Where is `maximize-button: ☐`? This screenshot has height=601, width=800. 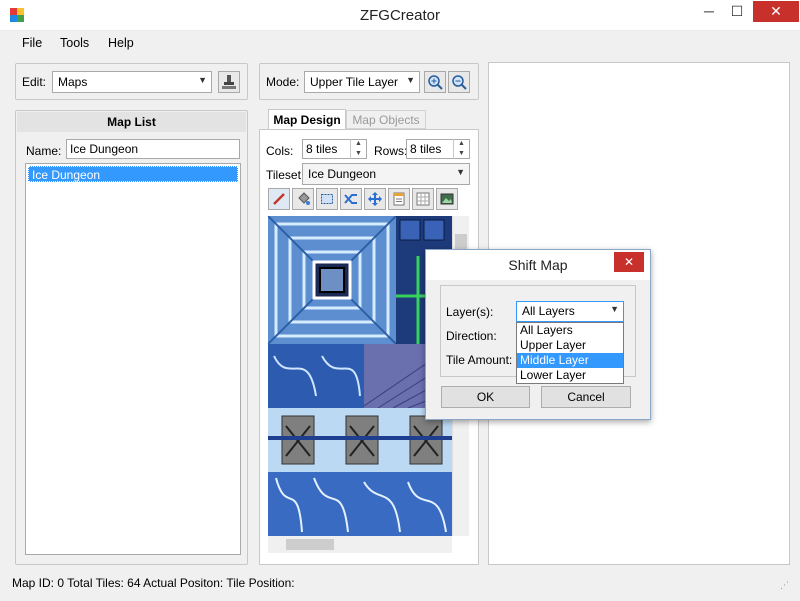
maximize-button: ☐ is located at coordinates (737, 11).